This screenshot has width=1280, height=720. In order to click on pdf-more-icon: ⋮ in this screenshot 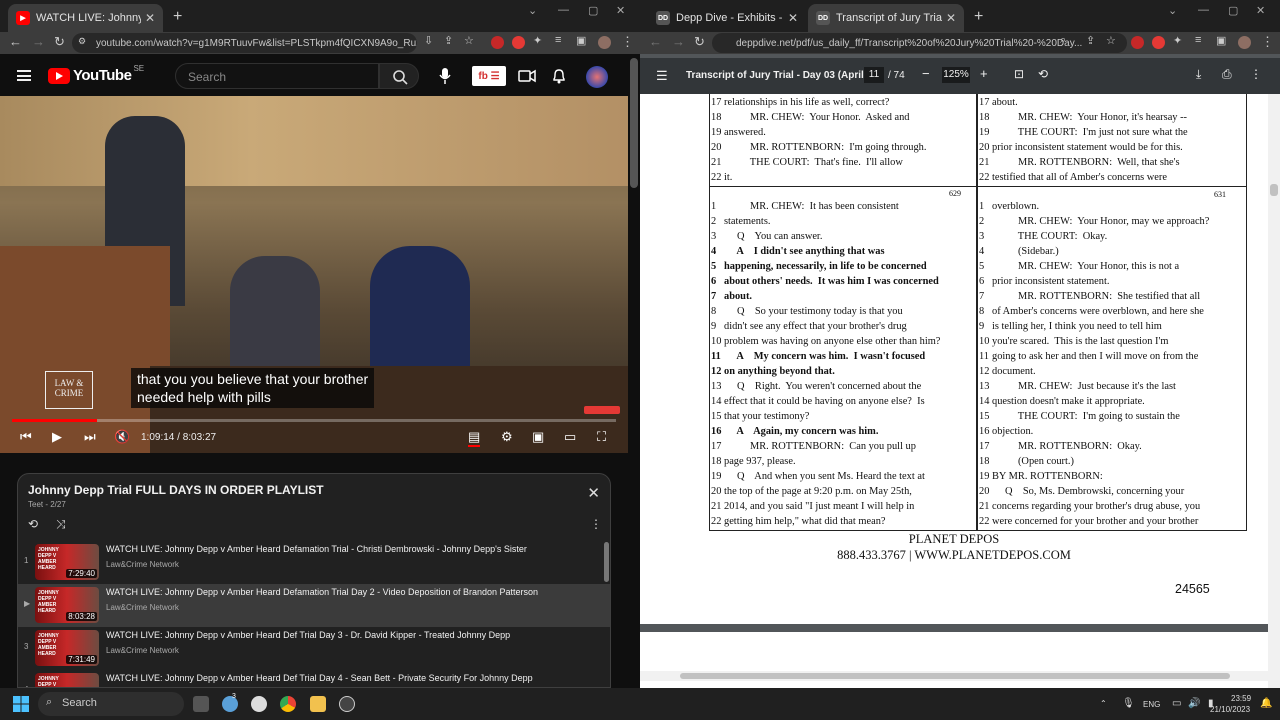, I will do `click(1256, 74)`.